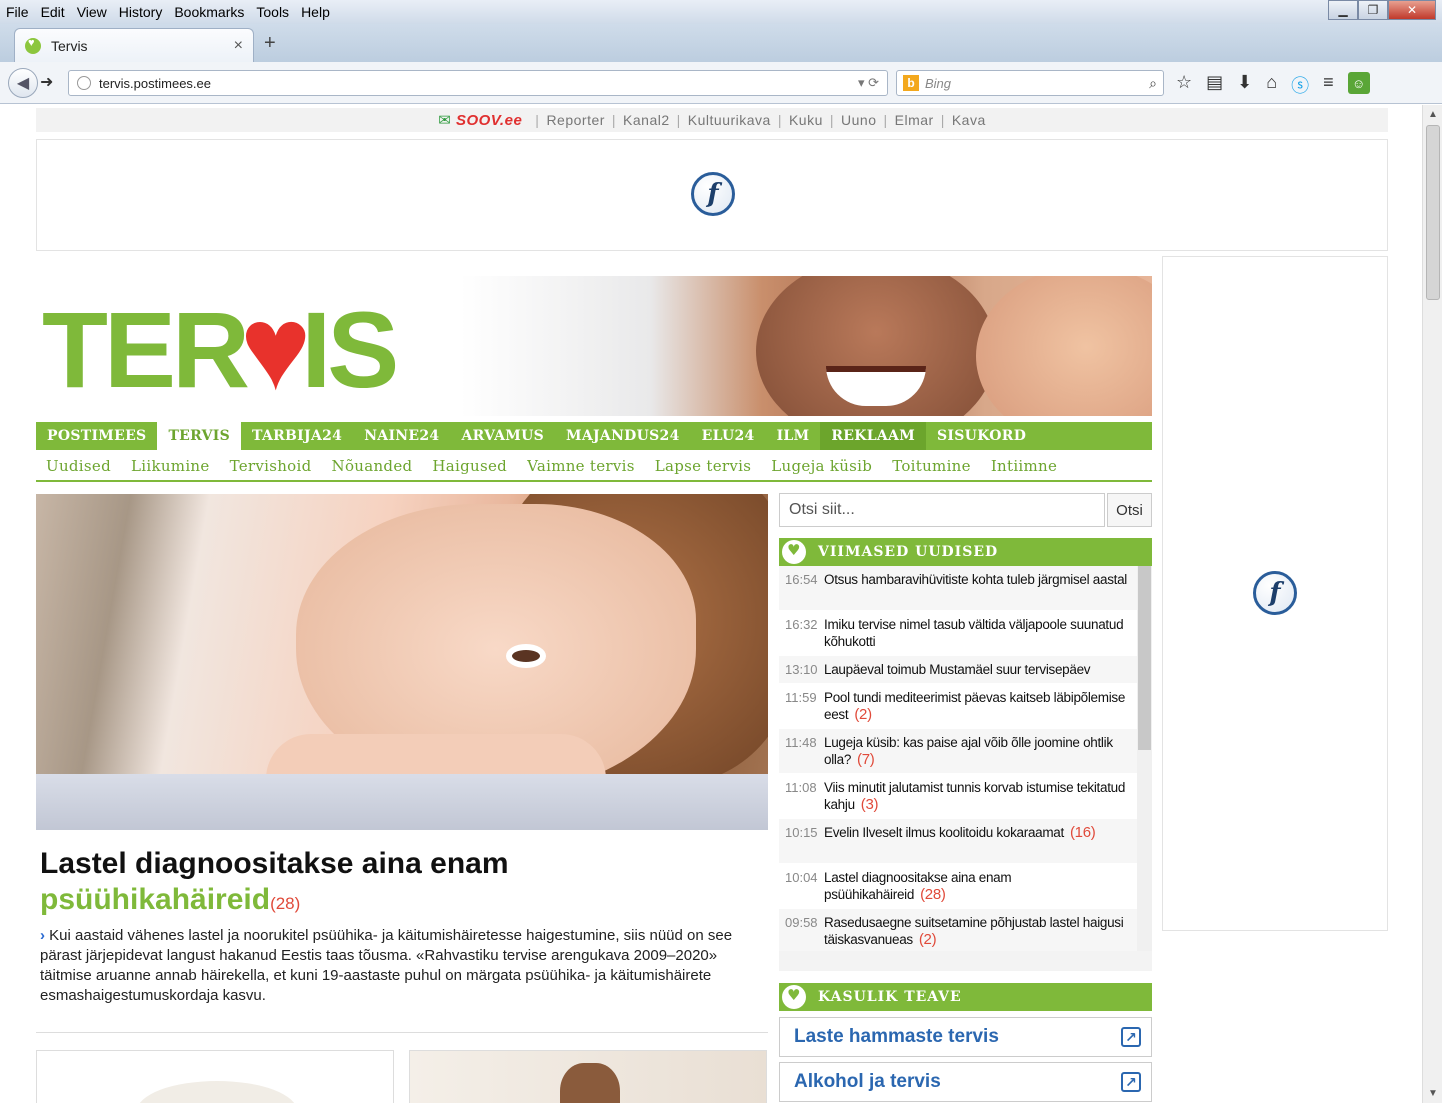 The height and width of the screenshot is (1103, 1442). Describe the element at coordinates (78, 466) in the screenshot. I see `subnav-uudised: Uudised` at that location.